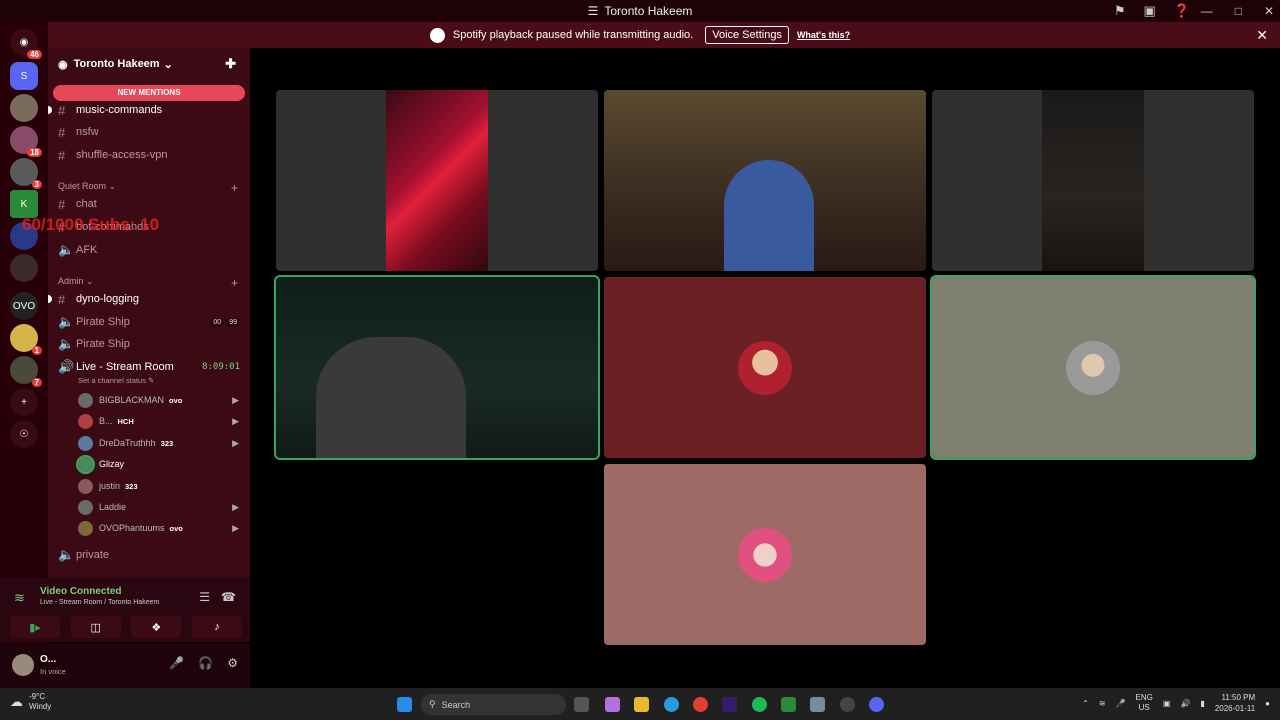 This screenshot has height=720, width=1280. I want to click on whats-this-link: What's this?, so click(823, 35).